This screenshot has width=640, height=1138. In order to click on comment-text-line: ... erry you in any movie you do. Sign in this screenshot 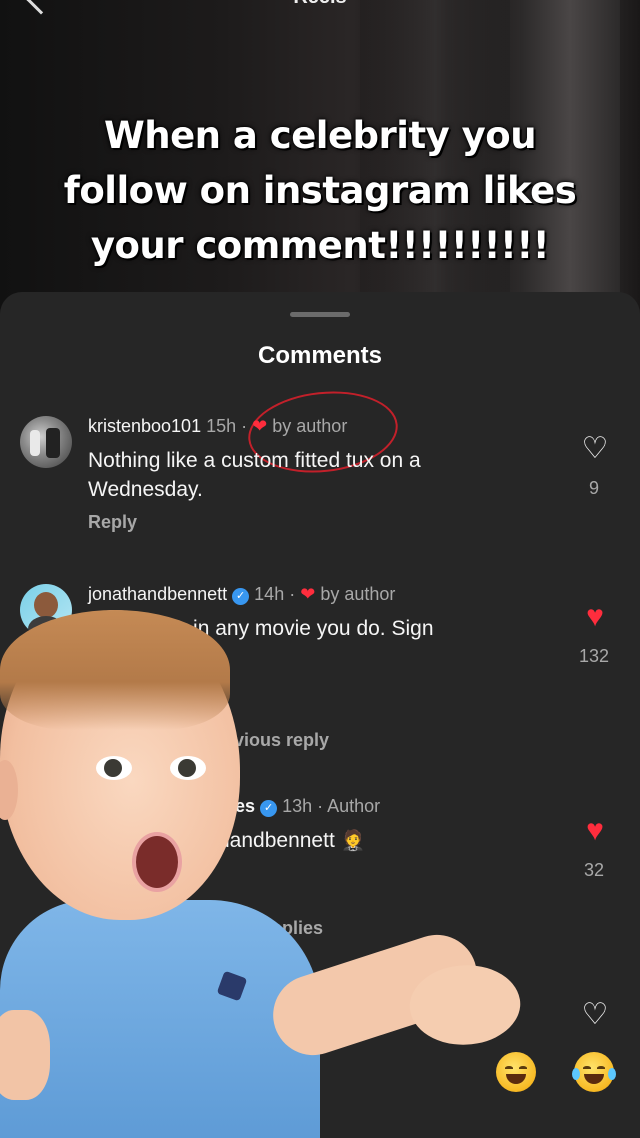, I will do `click(261, 628)`.